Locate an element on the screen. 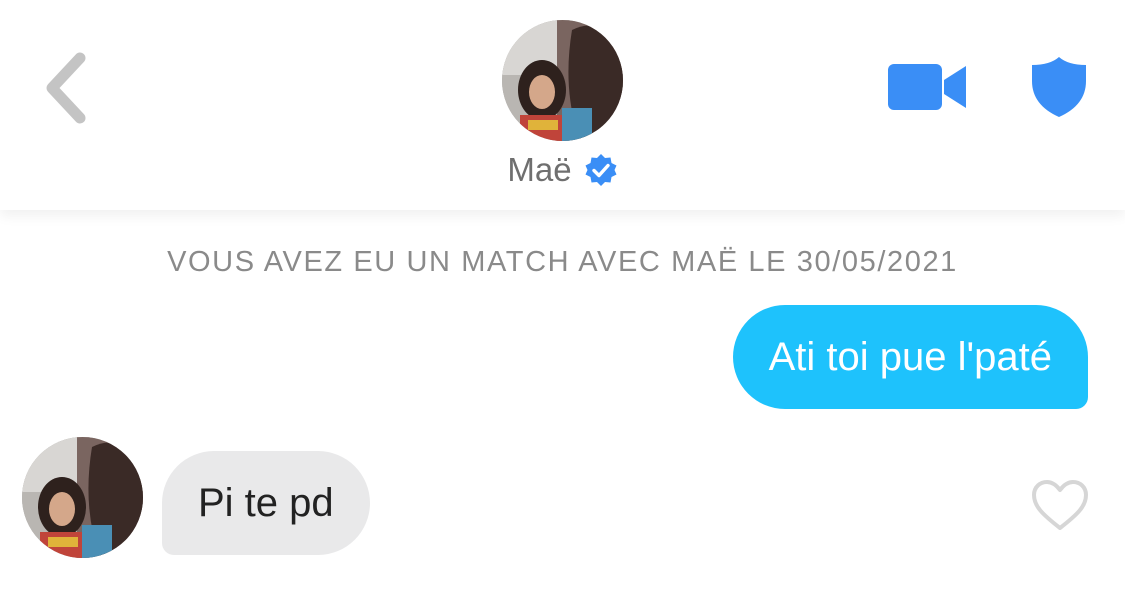  sender-avatar is located at coordinates (82, 497).